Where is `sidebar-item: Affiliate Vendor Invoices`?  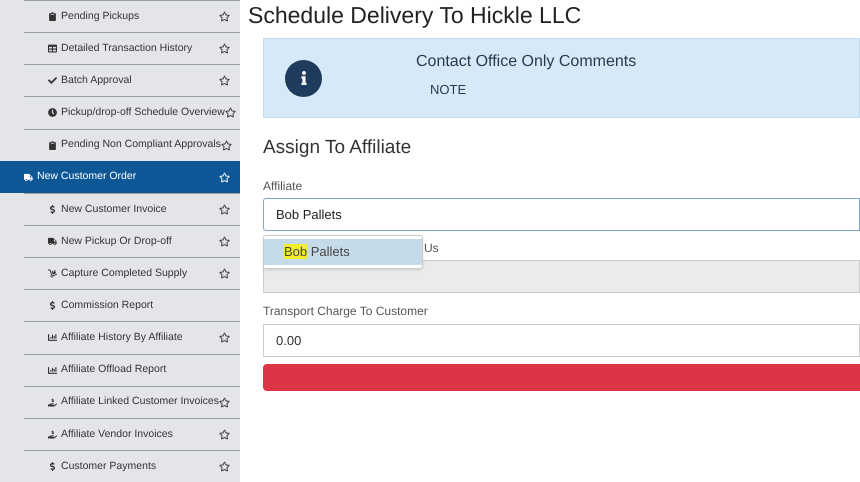
sidebar-item: Affiliate Vendor Invoices is located at coordinates (132, 434).